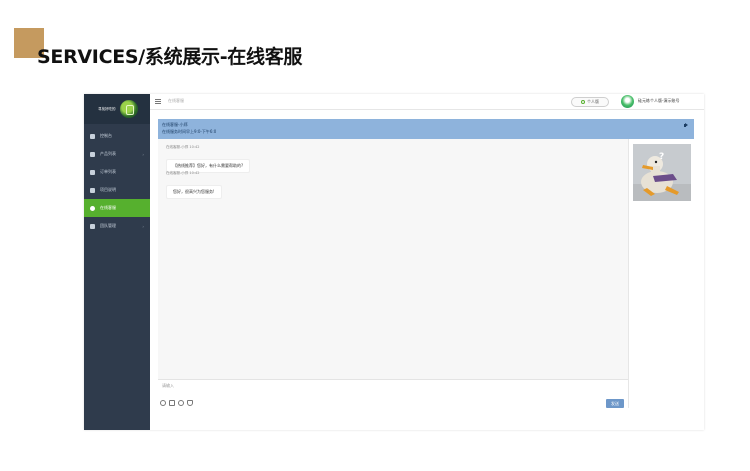 The width and height of the screenshot is (750, 471). Describe the element at coordinates (168, 385) in the screenshot. I see `message-input-placeholder: 请输入` at that location.